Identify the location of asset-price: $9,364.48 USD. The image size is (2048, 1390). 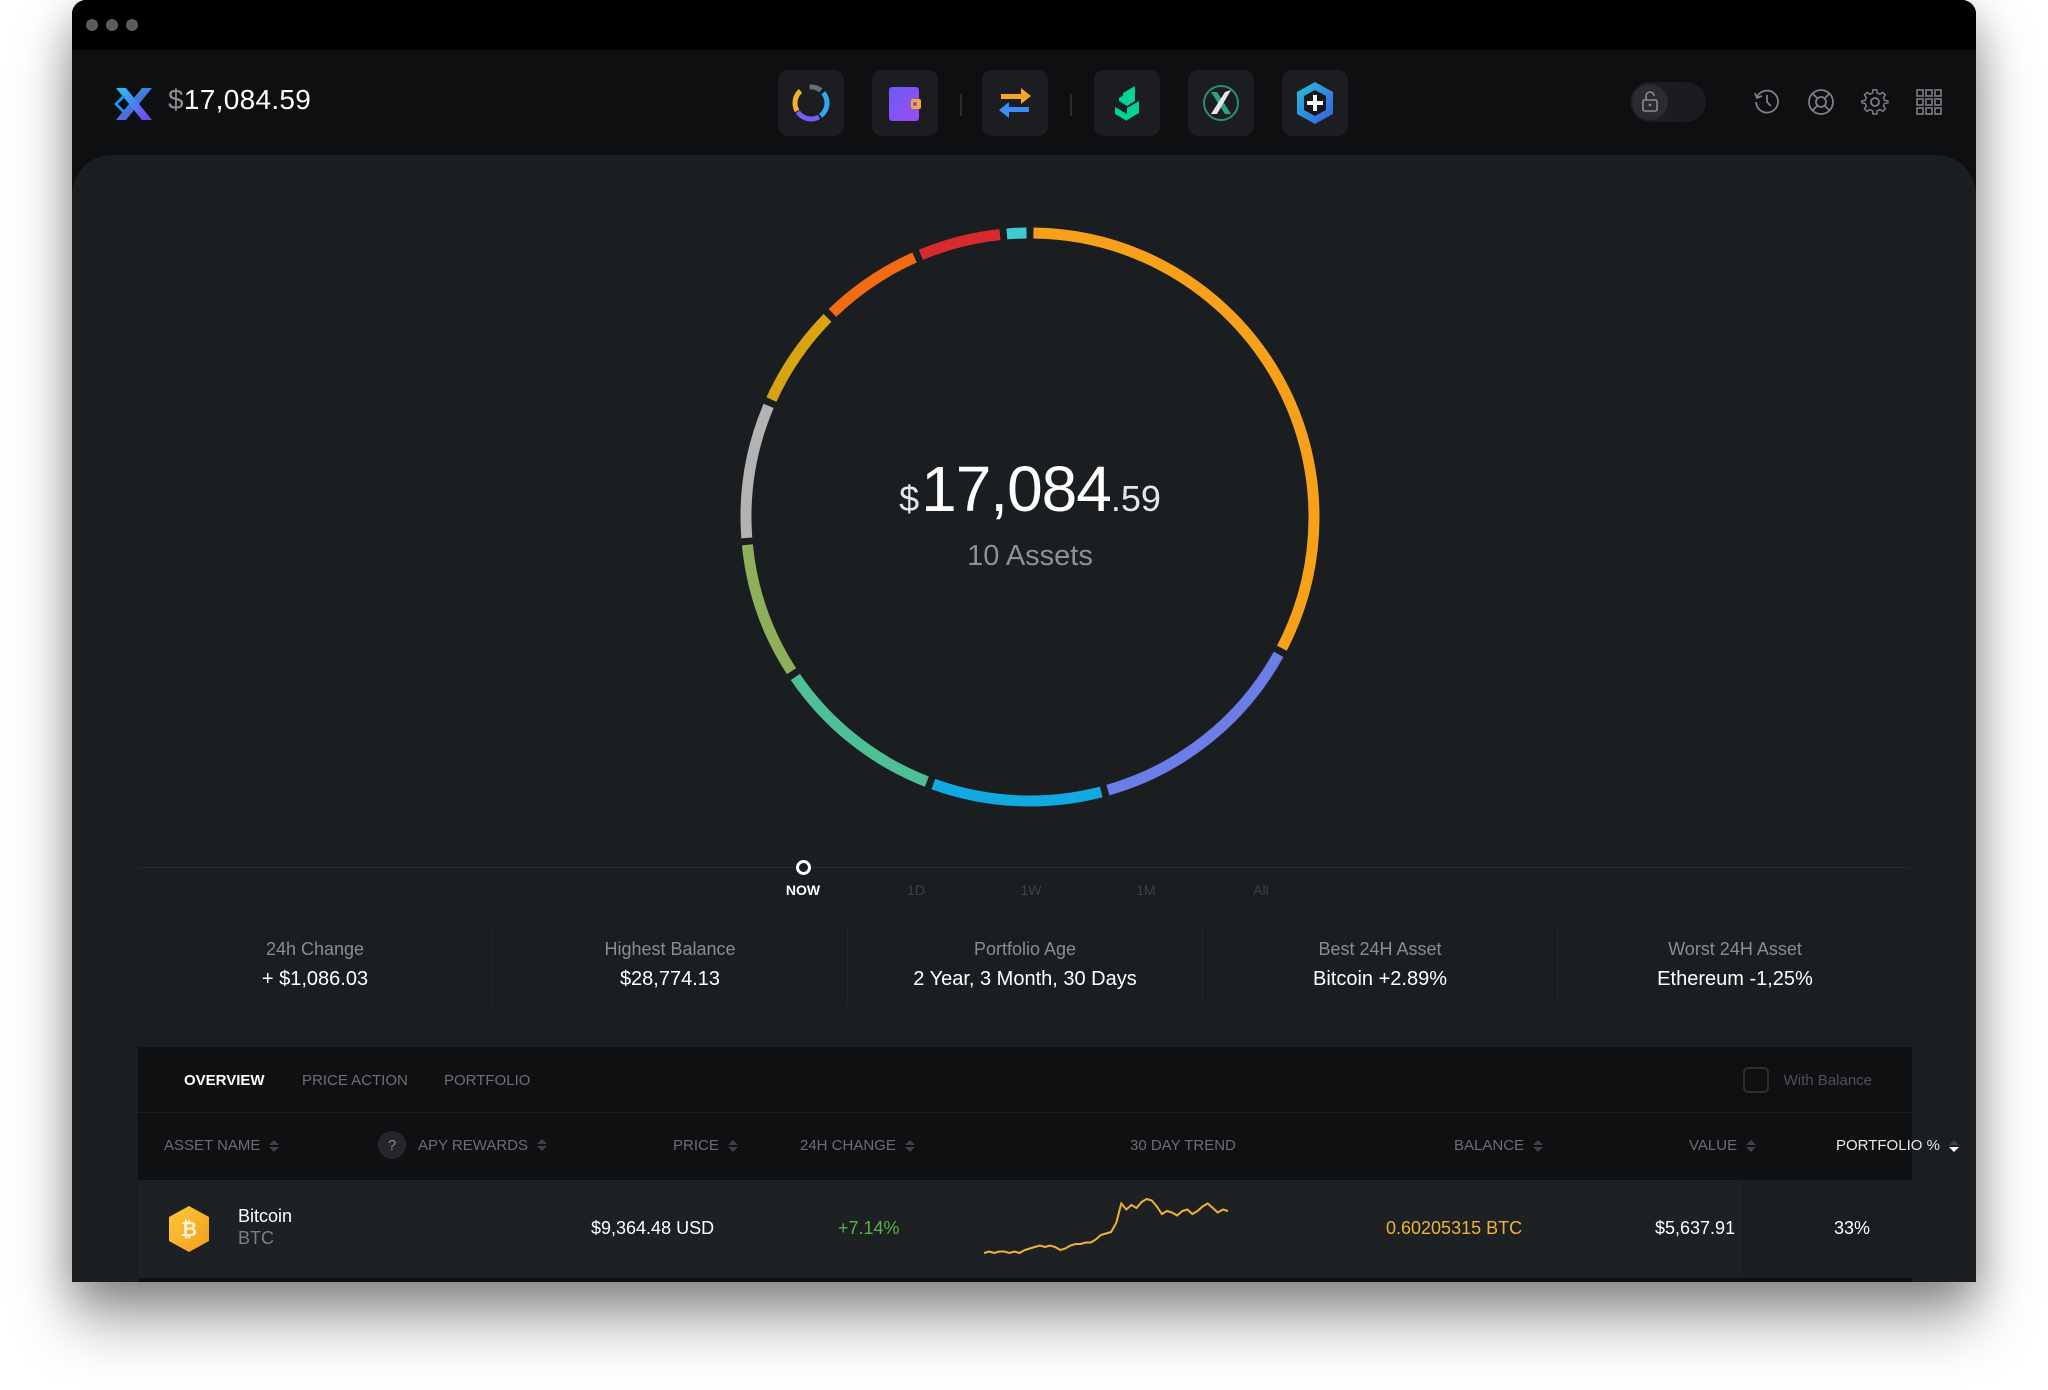
(653, 1228).